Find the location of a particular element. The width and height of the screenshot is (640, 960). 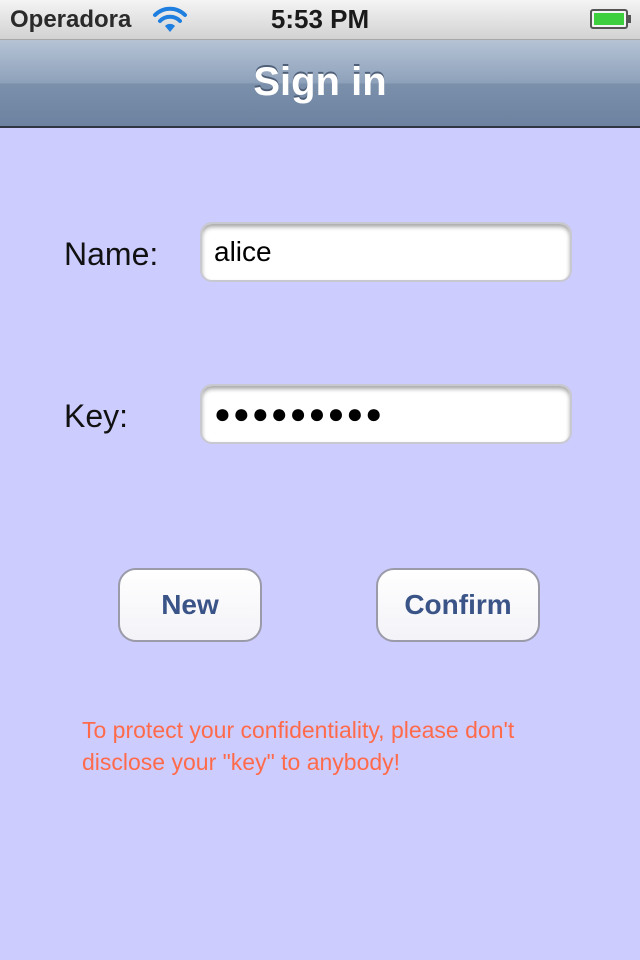

confirm-button: Confirm is located at coordinates (458, 605).